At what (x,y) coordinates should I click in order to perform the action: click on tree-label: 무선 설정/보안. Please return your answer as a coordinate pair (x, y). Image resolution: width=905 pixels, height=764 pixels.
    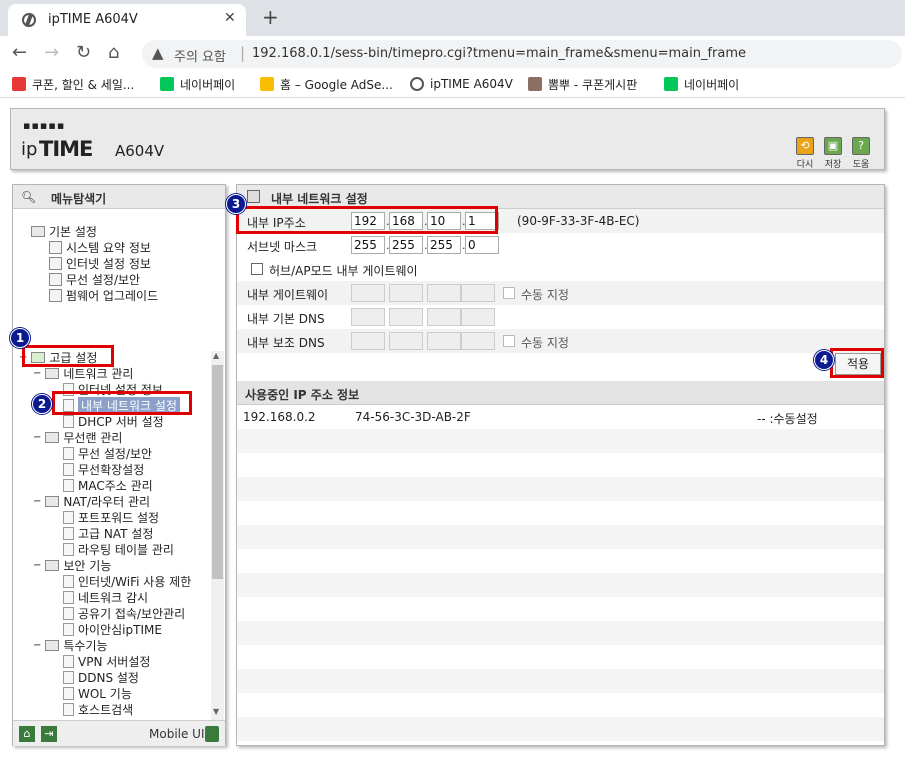
    Looking at the image, I should click on (115, 453).